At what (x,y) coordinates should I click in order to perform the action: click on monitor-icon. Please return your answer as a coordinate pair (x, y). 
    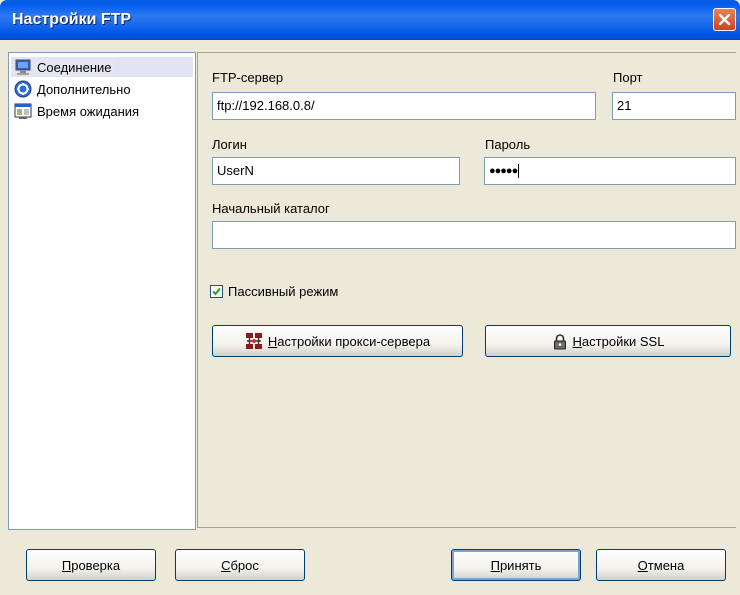
    Looking at the image, I should click on (23, 67).